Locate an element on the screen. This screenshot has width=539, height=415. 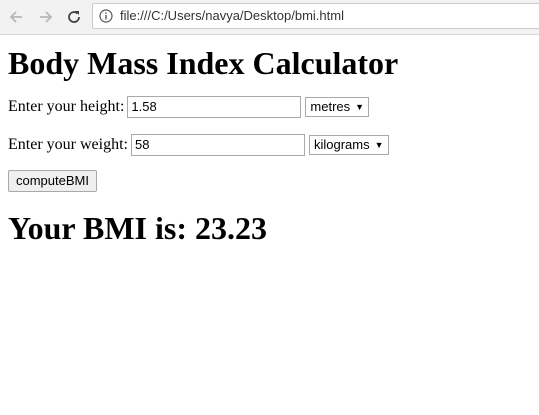
weight-row: Enter your weight: 58 kilograms ▼ is located at coordinates (270, 145).